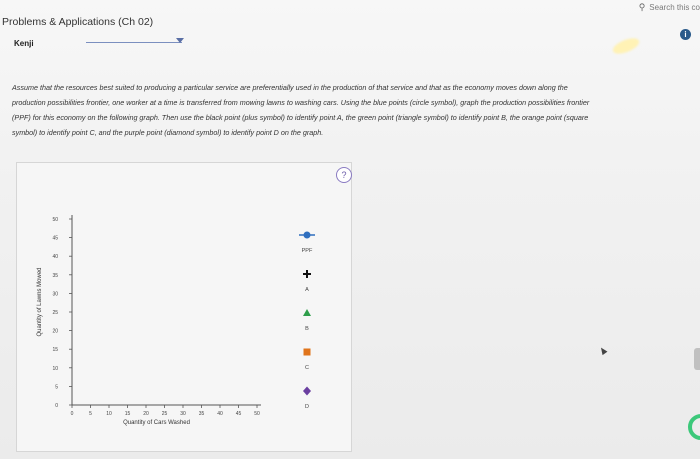  I want to click on y-tick-label: 30, so click(55, 294).